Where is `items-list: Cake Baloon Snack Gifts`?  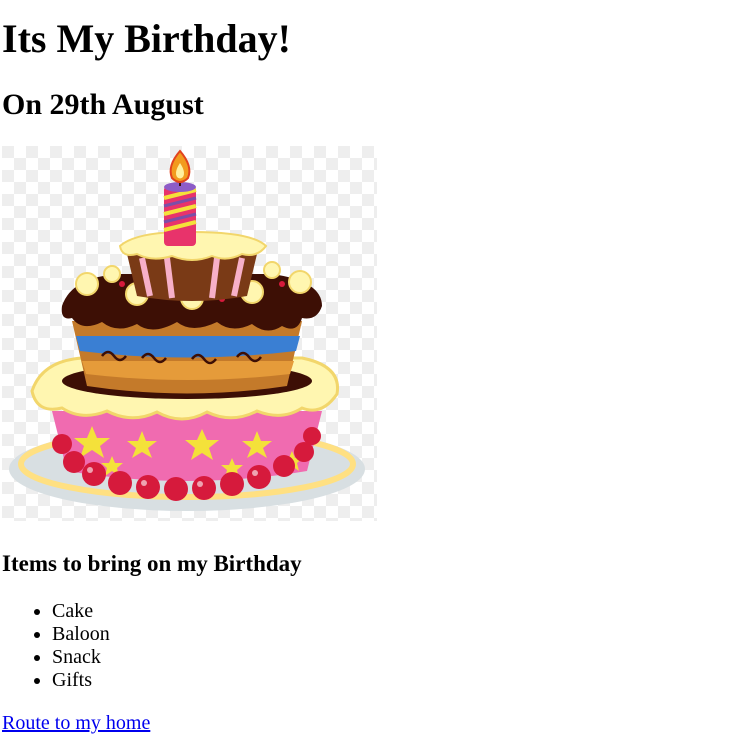
items-list: Cake Baloon Snack Gifts is located at coordinates (56, 646).